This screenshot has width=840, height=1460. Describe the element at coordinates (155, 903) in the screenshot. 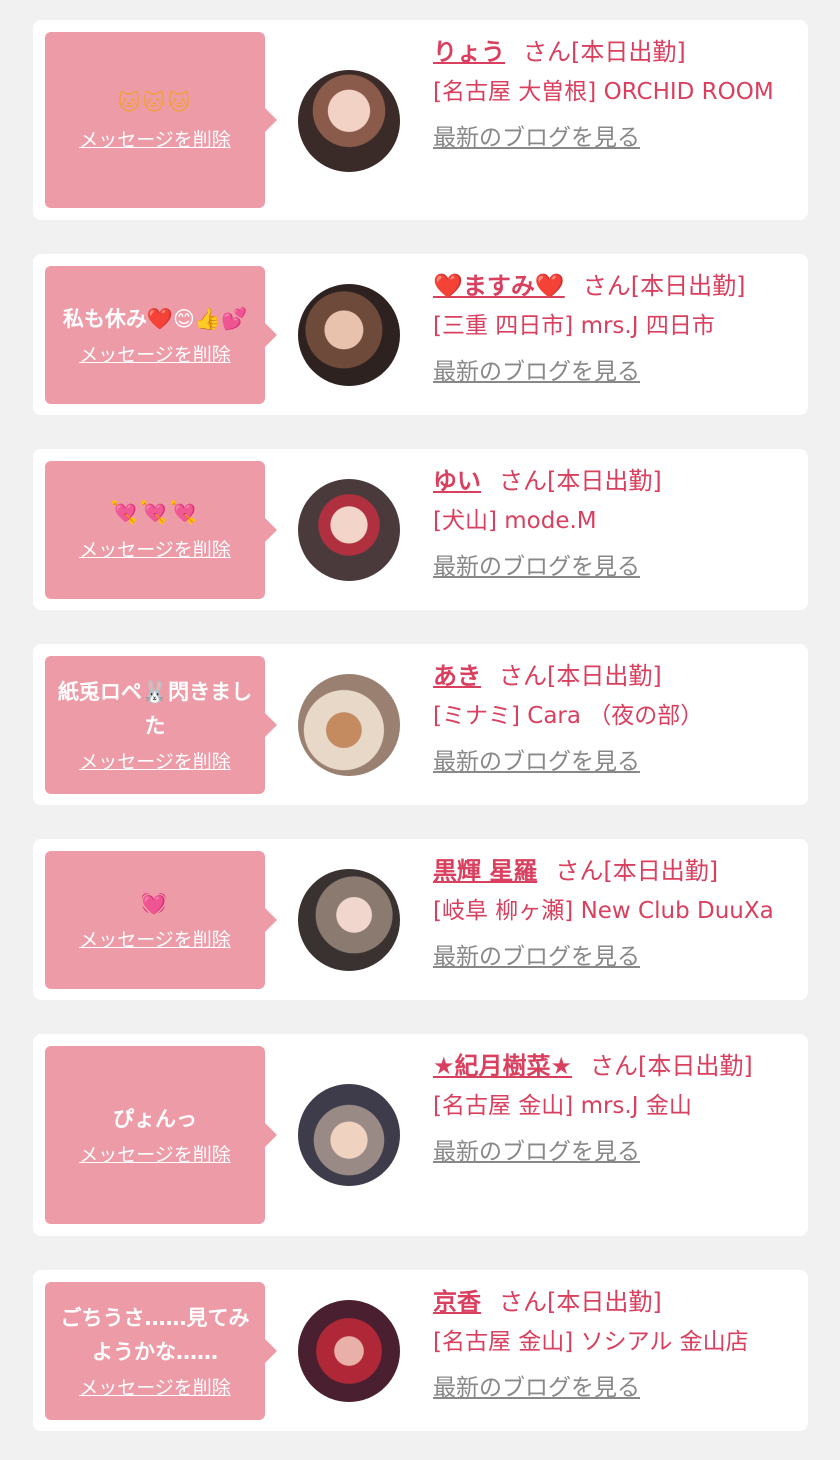

I see `message-text: 💓` at that location.